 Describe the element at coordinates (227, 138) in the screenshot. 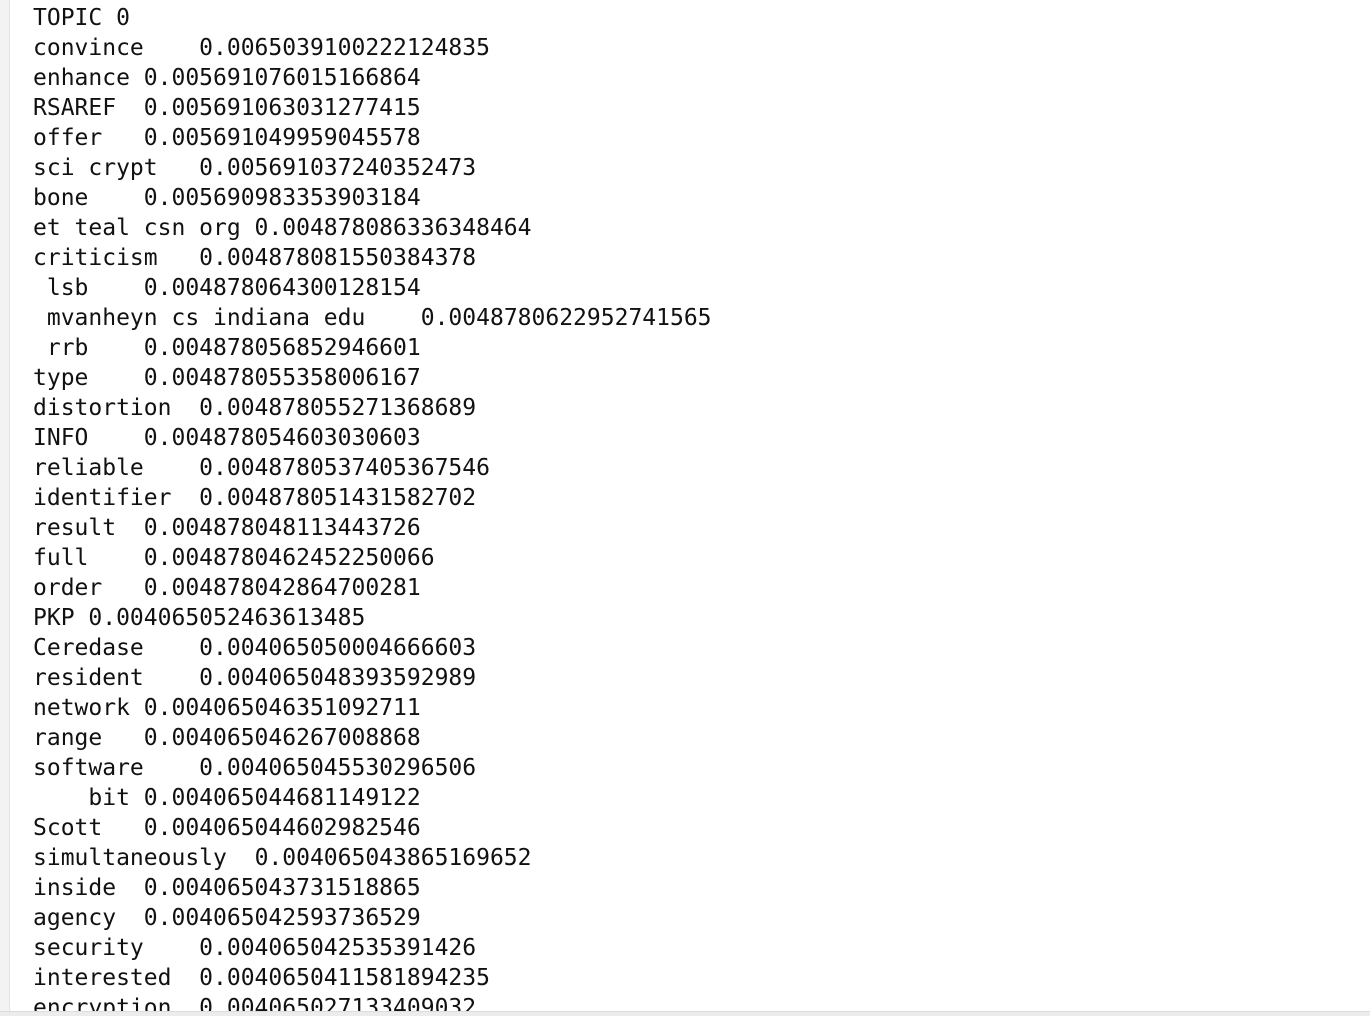

I see `text-line: offer 0.005691049959045578` at that location.